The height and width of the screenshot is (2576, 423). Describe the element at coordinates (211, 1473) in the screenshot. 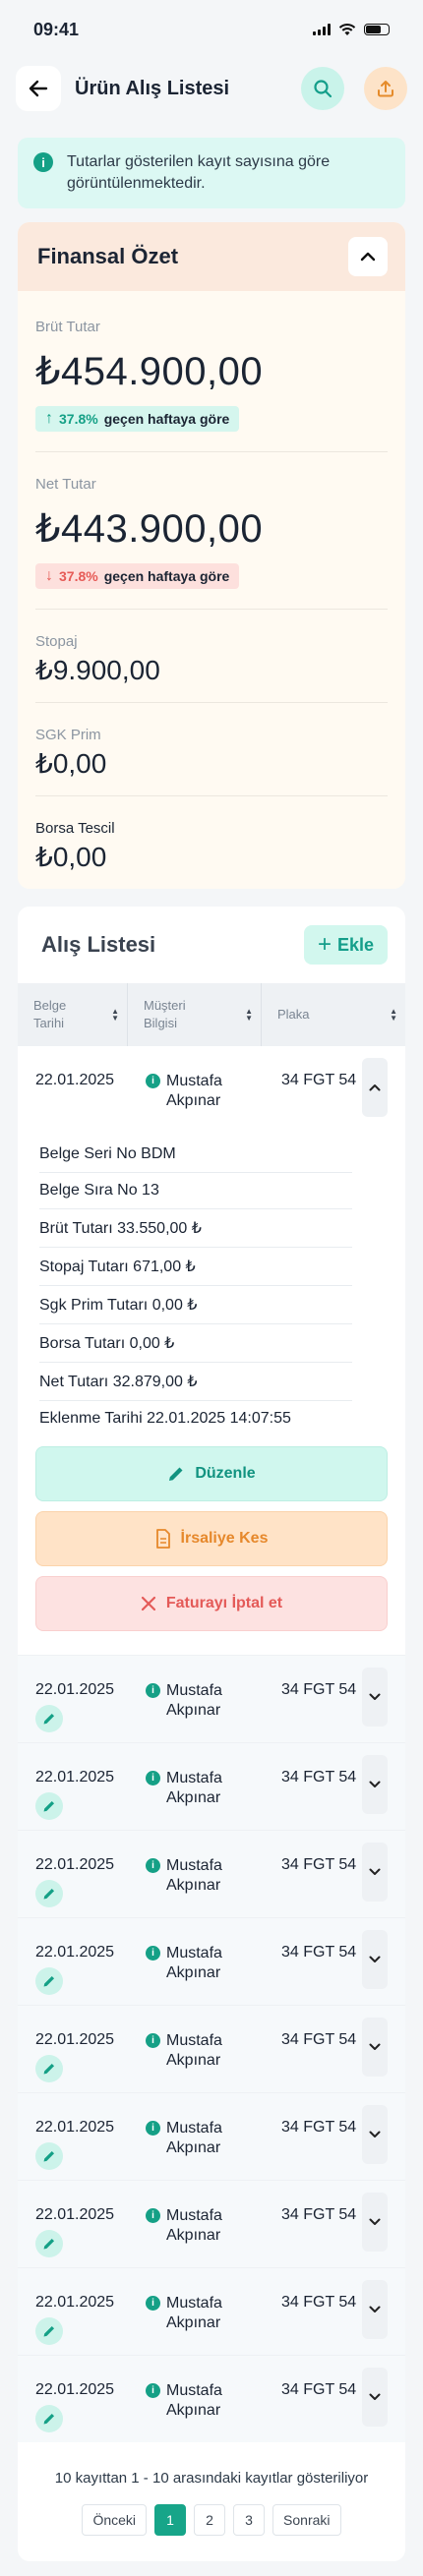

I see `edit-button: Düzenle` at that location.